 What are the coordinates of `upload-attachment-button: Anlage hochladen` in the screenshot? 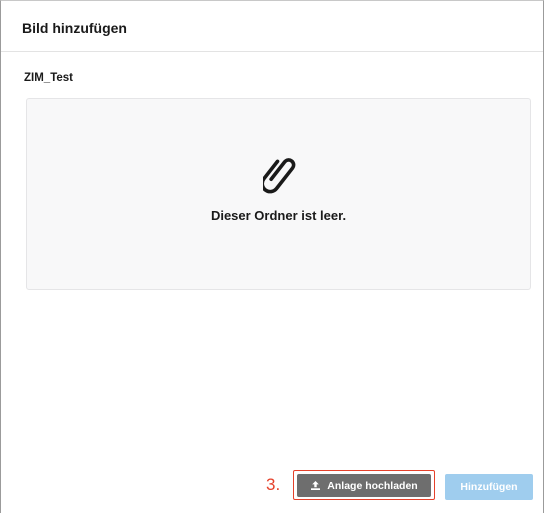 It's located at (364, 485).